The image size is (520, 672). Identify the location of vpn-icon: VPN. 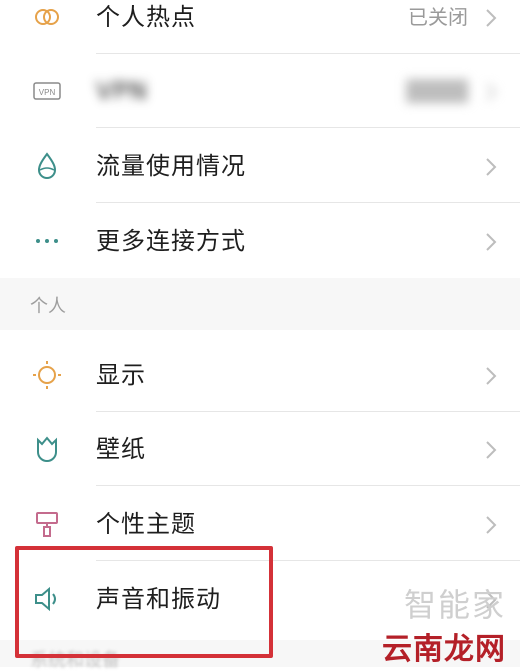
(47, 91).